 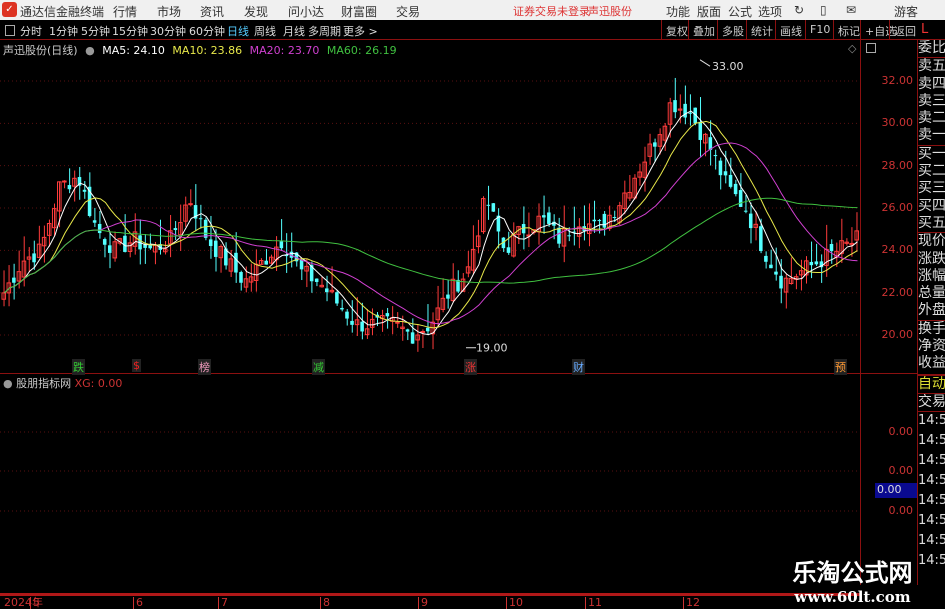 I want to click on signal-tag: 榜, so click(x=204, y=367).